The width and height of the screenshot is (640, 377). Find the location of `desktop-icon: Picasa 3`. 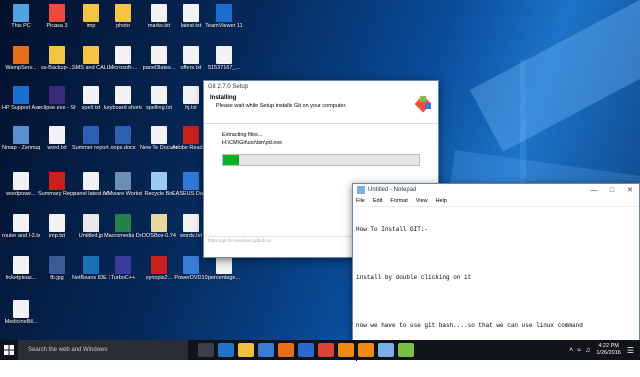

desktop-icon: Picasa 3 is located at coordinates (57, 16).